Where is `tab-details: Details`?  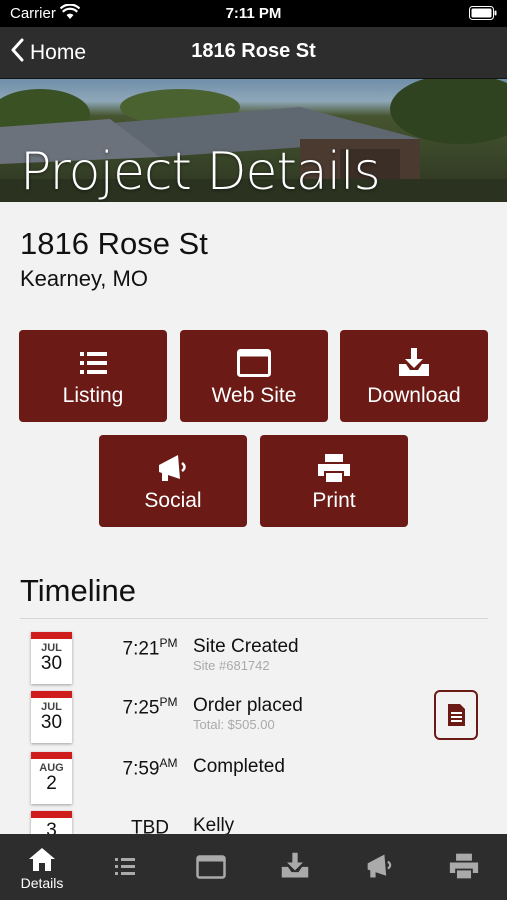
tab-details: Details is located at coordinates (42, 867).